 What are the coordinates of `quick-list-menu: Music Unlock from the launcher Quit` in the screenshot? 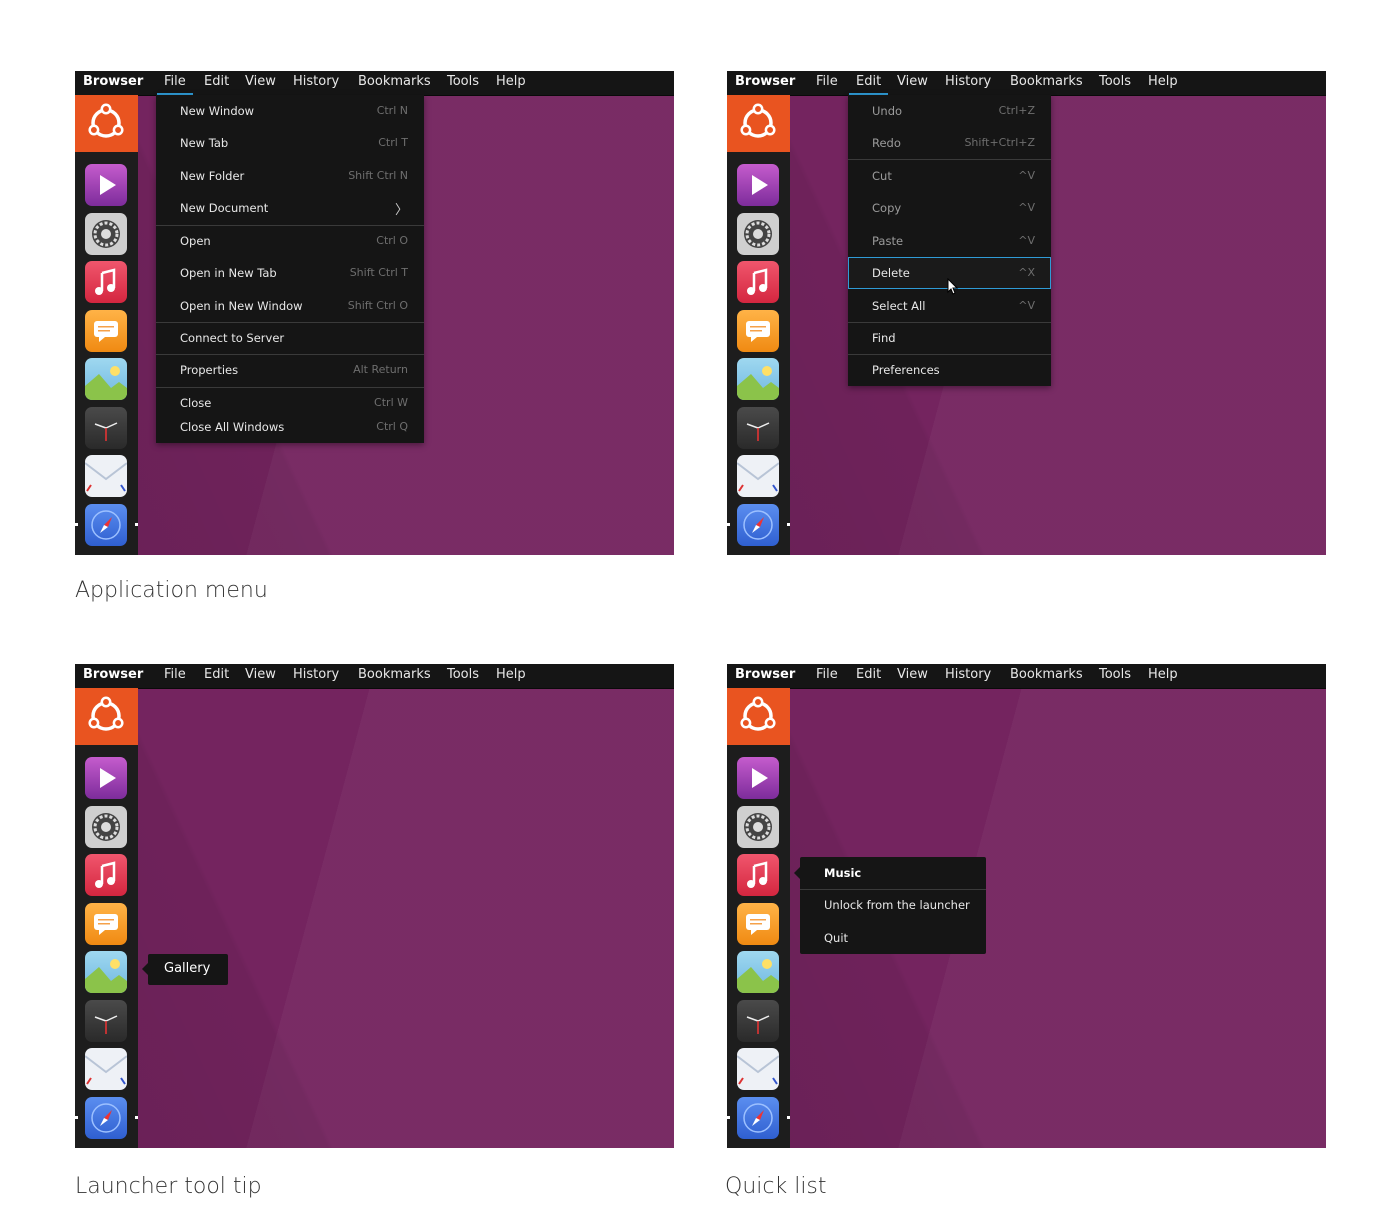 It's located at (890, 905).